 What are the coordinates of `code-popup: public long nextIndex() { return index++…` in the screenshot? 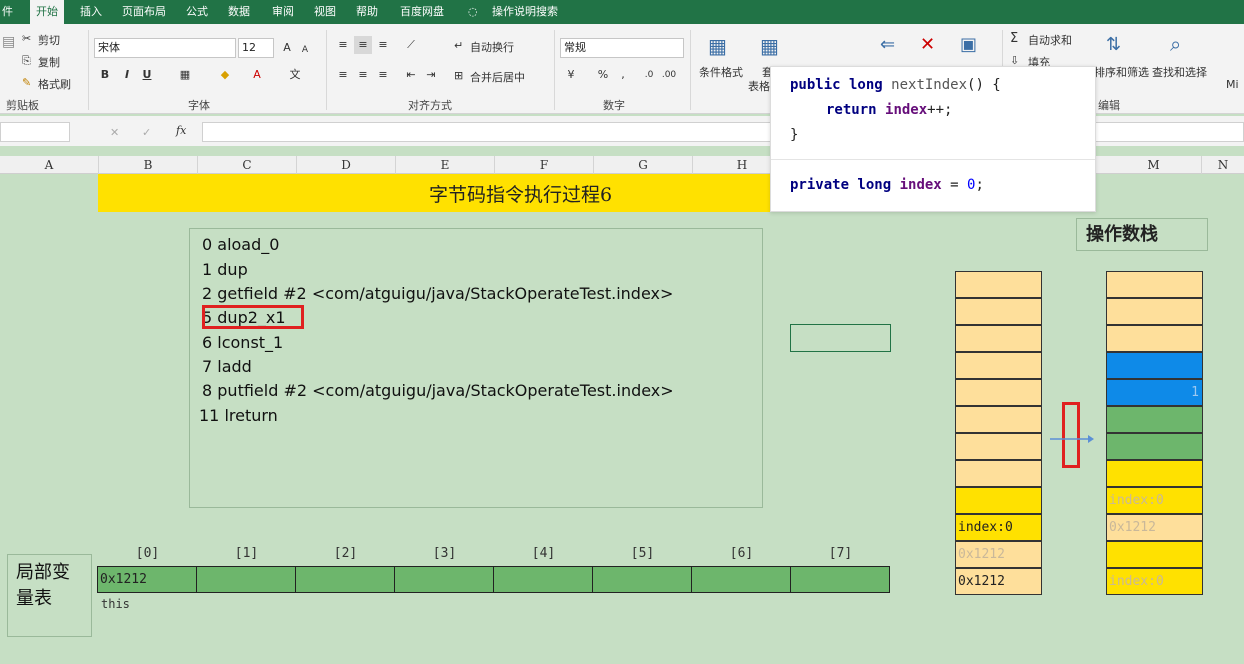 It's located at (933, 139).